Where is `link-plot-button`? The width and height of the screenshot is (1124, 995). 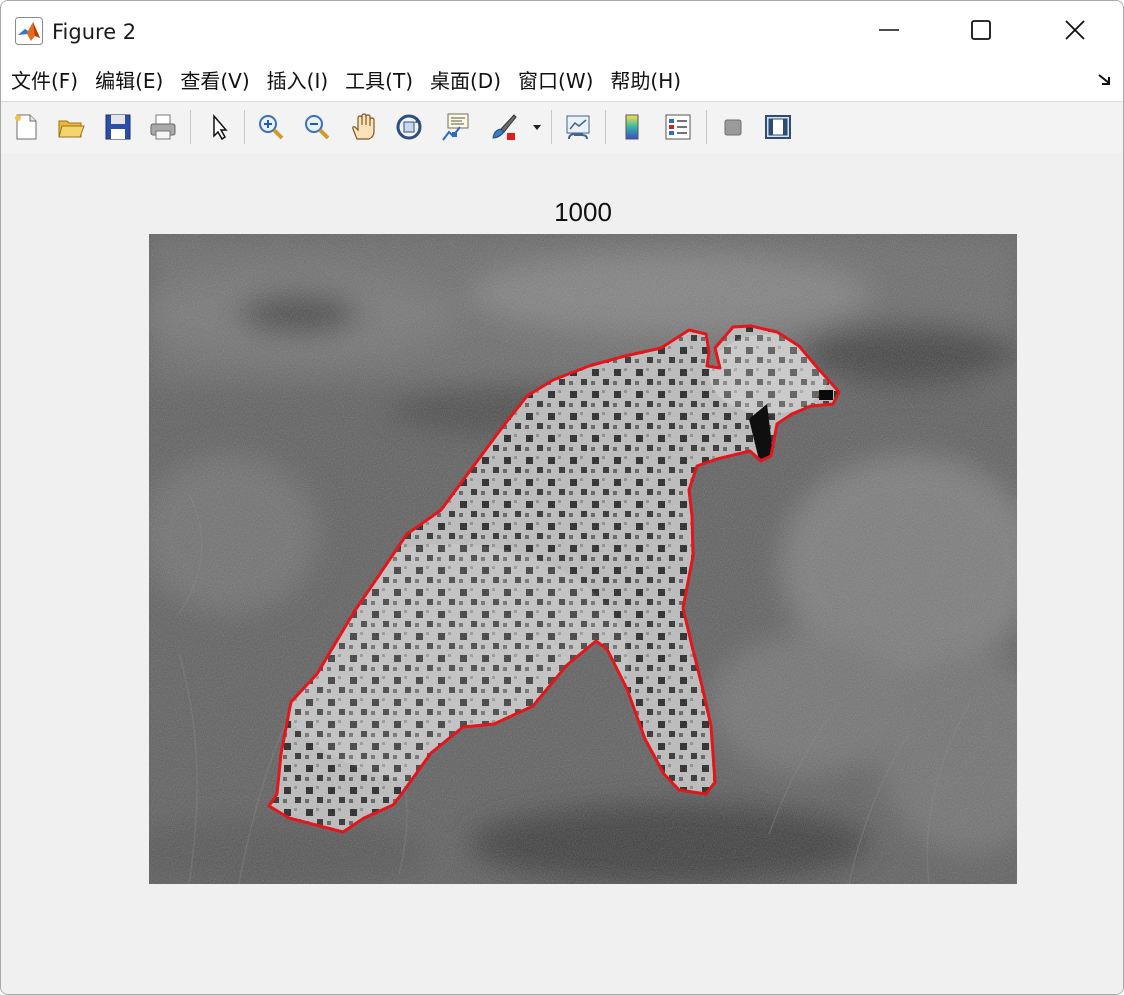
link-plot-button is located at coordinates (578, 127).